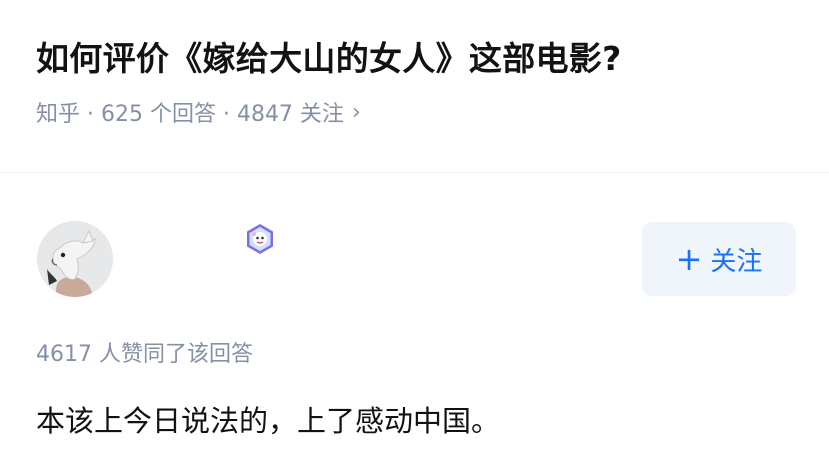 The width and height of the screenshot is (829, 475). I want to click on chevron-right-icon: ›, so click(356, 112).